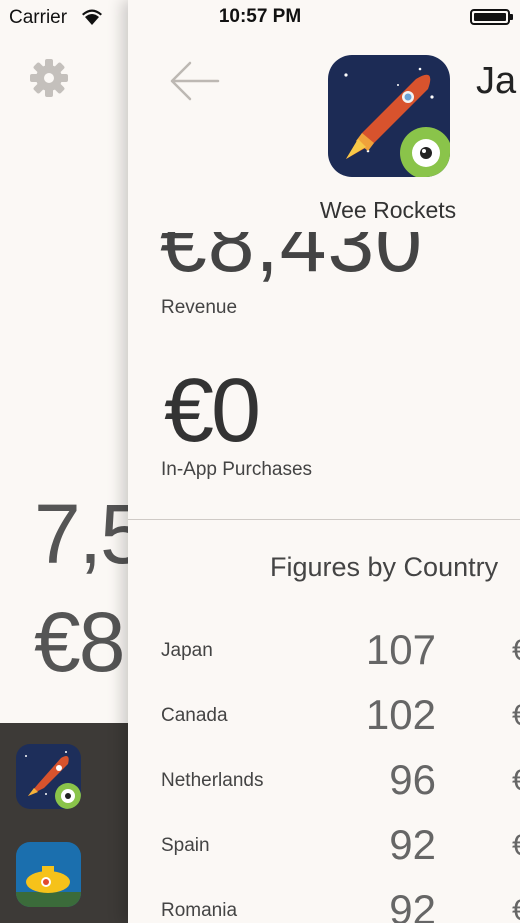  I want to click on country-units: 96, so click(412, 779).